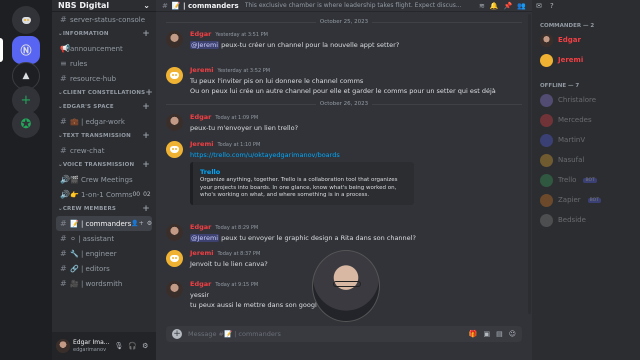 This screenshot has height=360, width=640. What do you see at coordinates (104, 209) in the screenshot?
I see `category-header: ⌄ CREW MEMBERS +` at bounding box center [104, 209].